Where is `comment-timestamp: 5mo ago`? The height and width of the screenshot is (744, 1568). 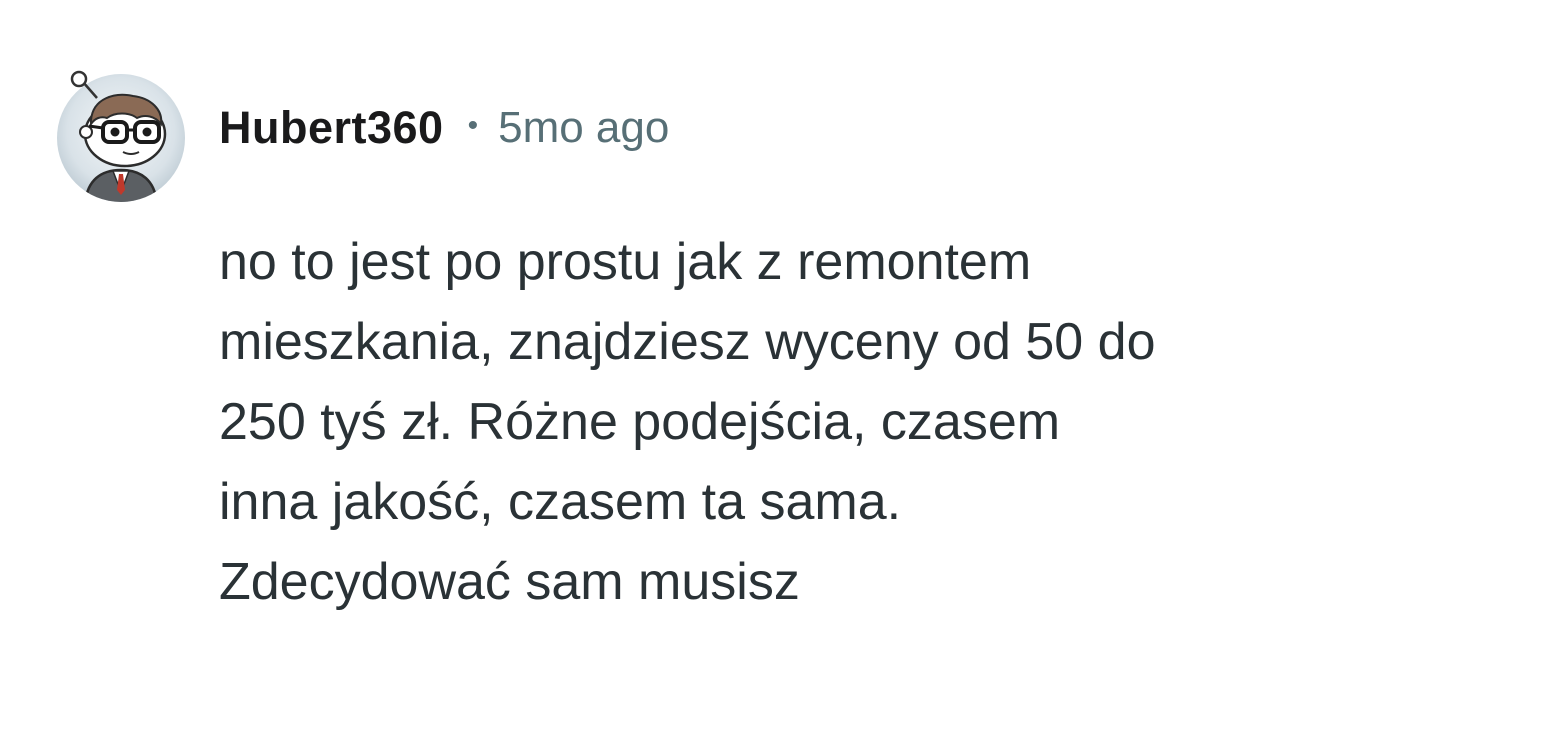
comment-timestamp: 5mo ago is located at coordinates (583, 128).